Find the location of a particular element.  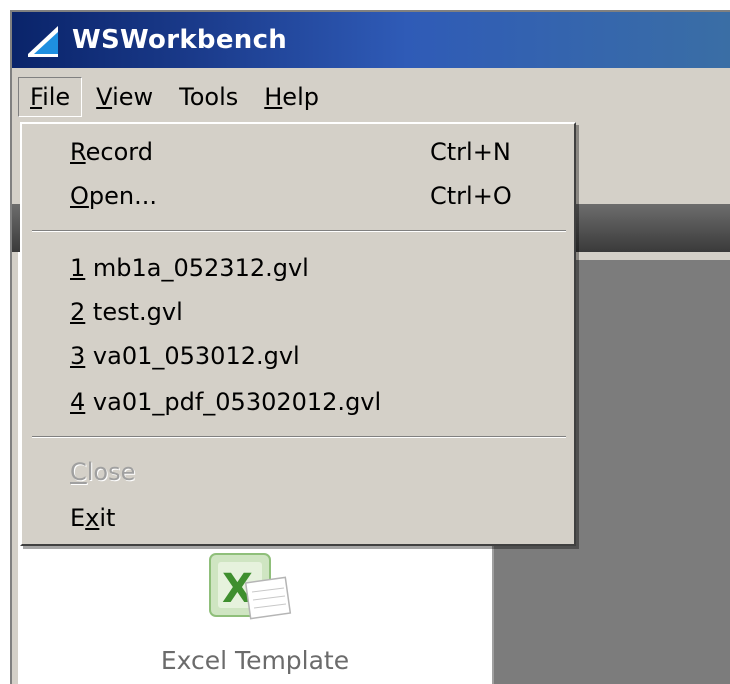

recent-file-3: 3 va01_053012.gvl is located at coordinates (298, 356).